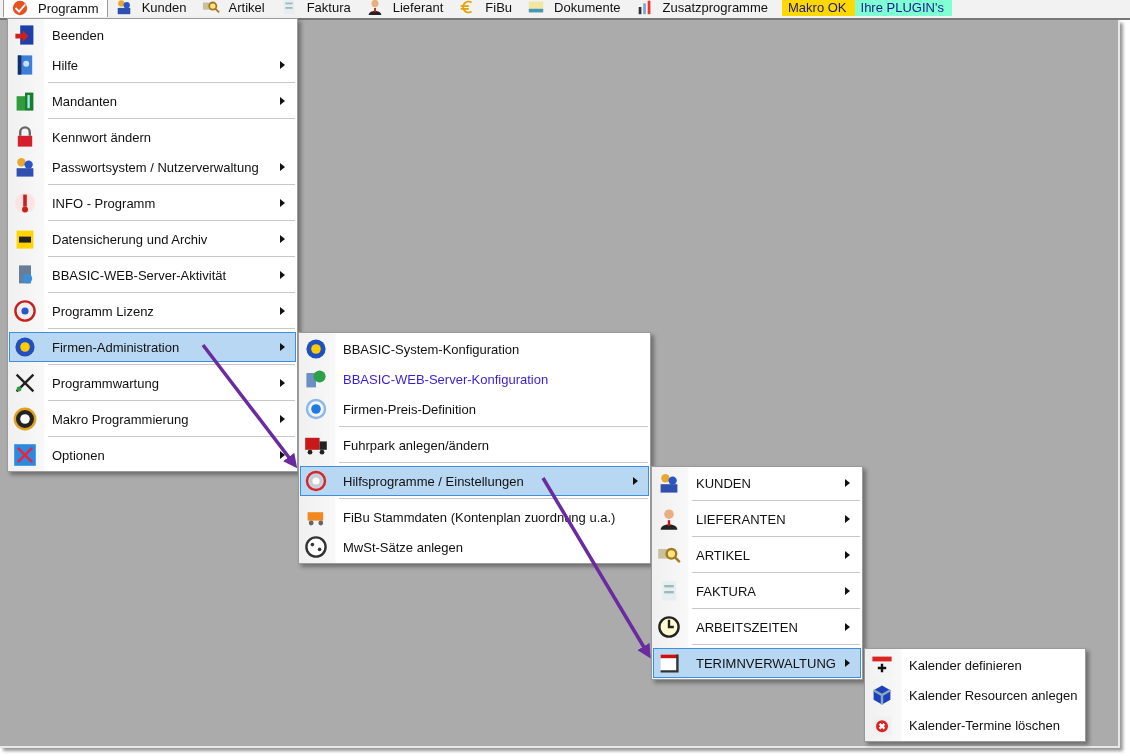  What do you see at coordinates (994, 695) in the screenshot?
I see `menu-item-label: Kalender Resourcen anlegen` at bounding box center [994, 695].